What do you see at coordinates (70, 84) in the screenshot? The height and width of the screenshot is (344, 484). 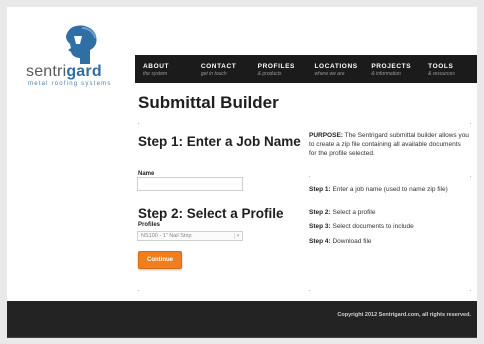 I see `brand-tagline: metal roofing systems` at bounding box center [70, 84].